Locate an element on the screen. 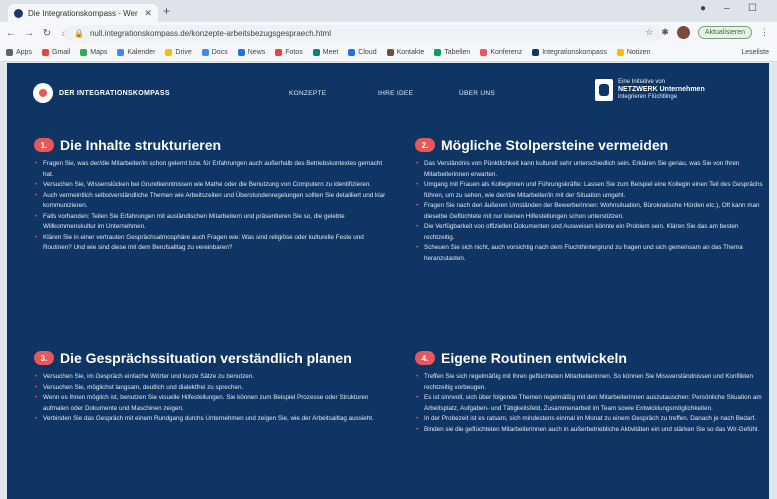 This screenshot has height=499, width=777. bookmark-item: Konferenz is located at coordinates (501, 52).